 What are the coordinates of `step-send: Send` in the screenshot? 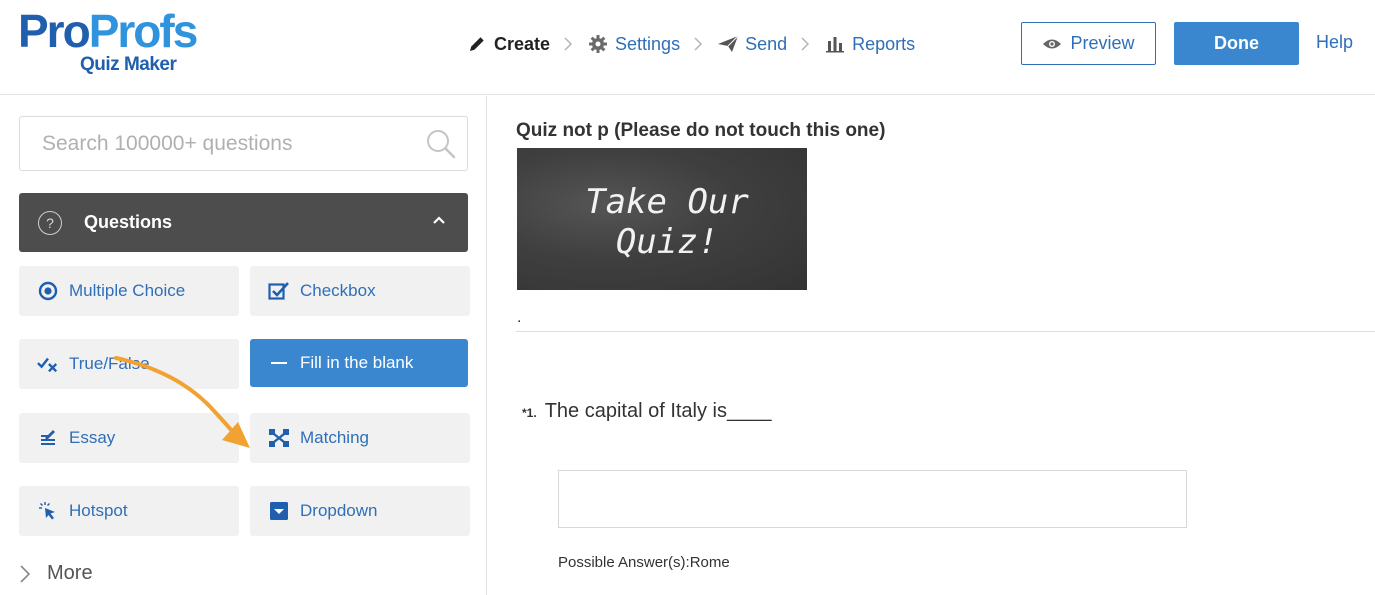 It's located at (752, 44).